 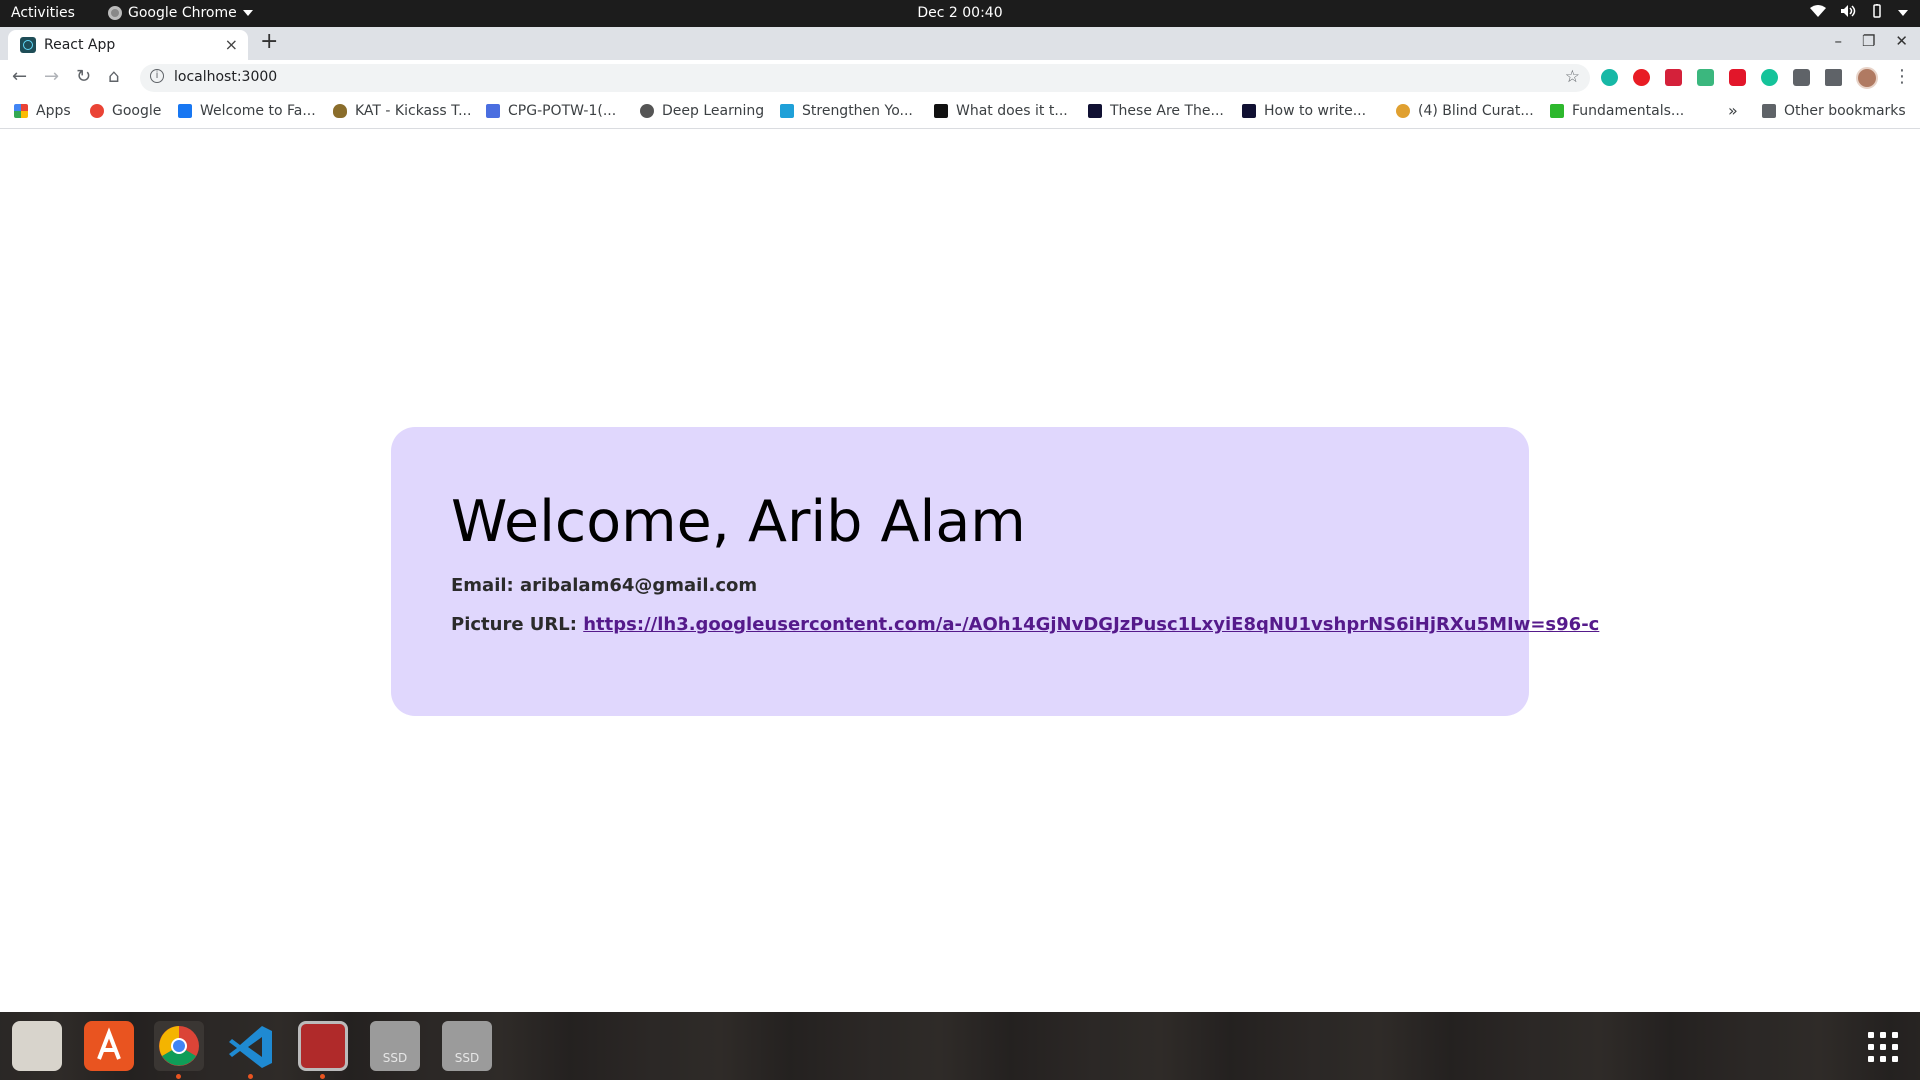 I want to click on close-icon: ×, so click(x=231, y=44).